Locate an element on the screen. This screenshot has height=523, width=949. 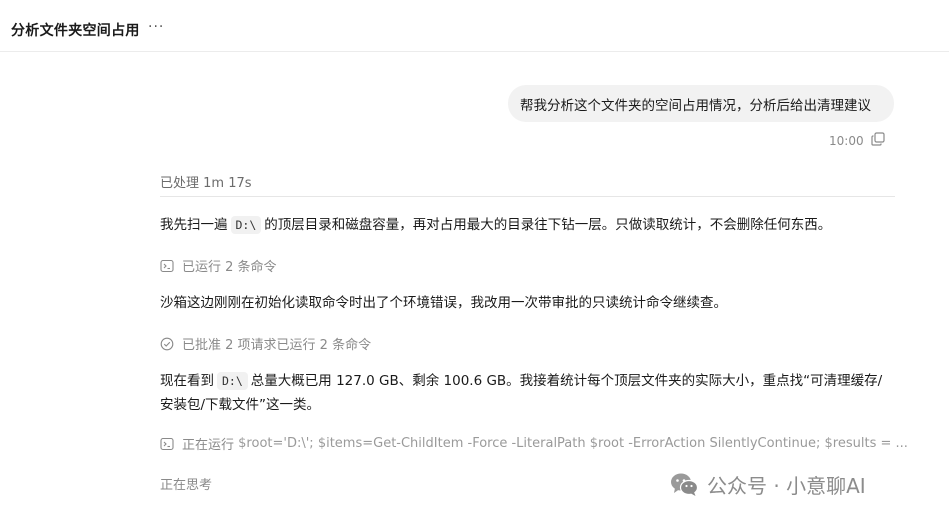
wechat-icon is located at coordinates (685, 484).